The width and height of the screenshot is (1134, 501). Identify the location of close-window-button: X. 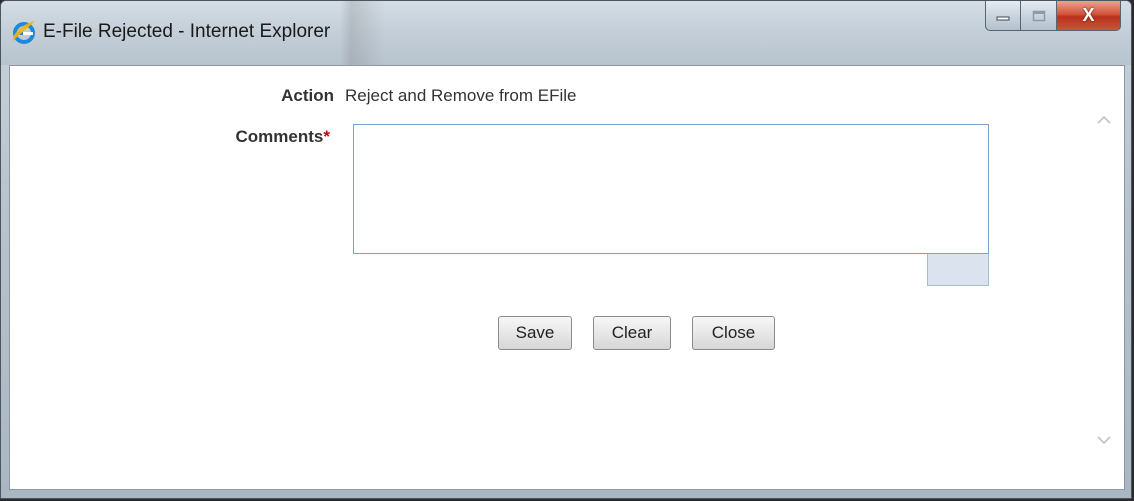
(1089, 16).